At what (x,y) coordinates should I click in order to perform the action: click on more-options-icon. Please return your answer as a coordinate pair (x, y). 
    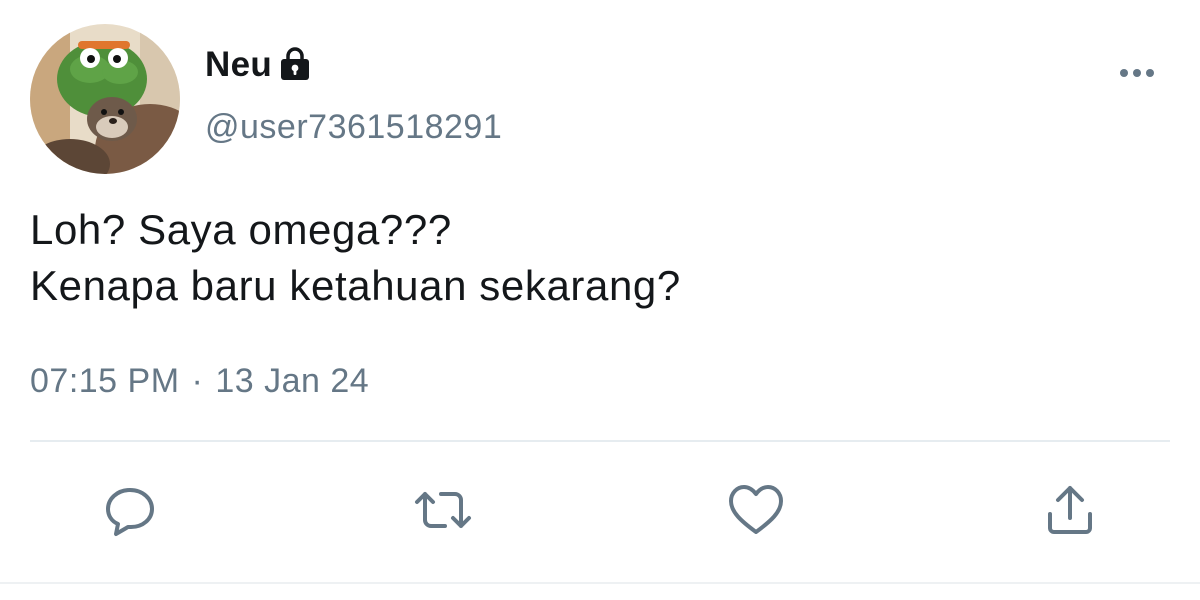
    Looking at the image, I should click on (1137, 73).